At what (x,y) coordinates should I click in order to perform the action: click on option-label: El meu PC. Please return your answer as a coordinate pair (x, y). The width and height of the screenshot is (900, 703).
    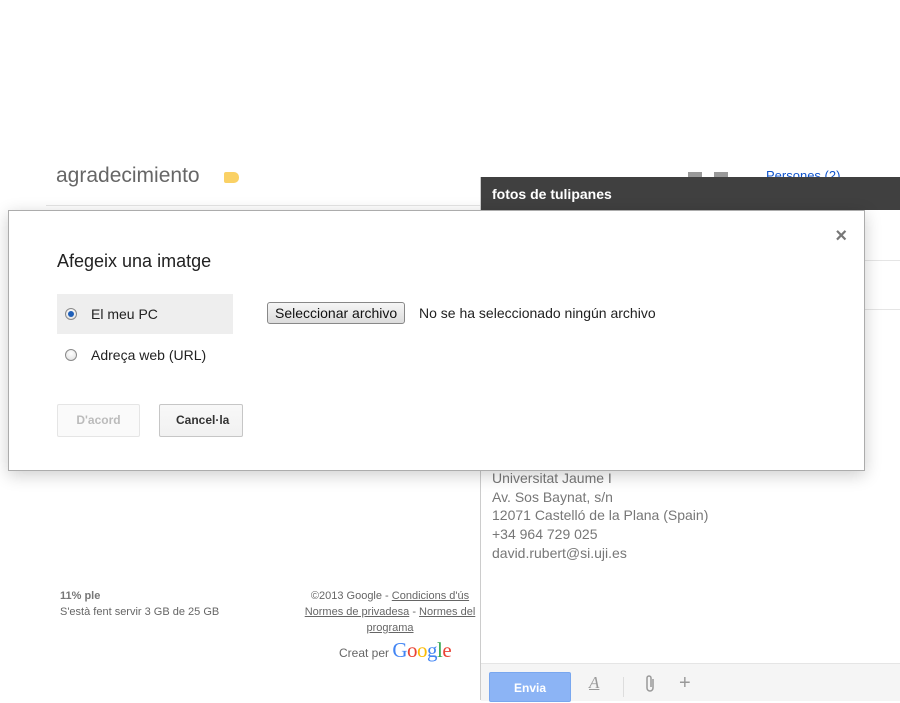
    Looking at the image, I should click on (124, 314).